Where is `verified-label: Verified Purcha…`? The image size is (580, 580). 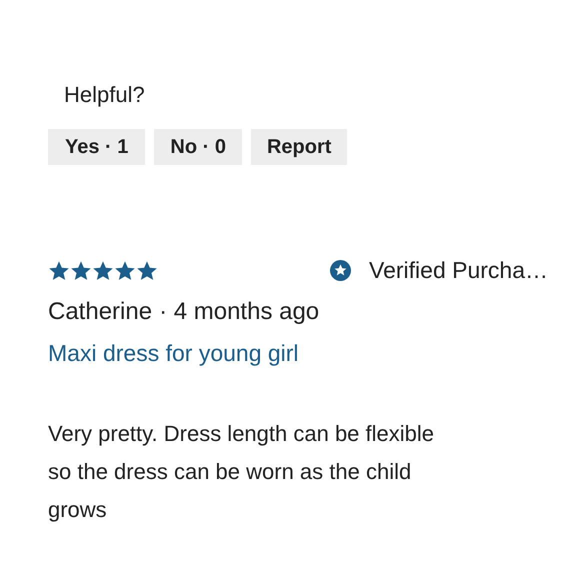 verified-label: Verified Purcha… is located at coordinates (458, 270).